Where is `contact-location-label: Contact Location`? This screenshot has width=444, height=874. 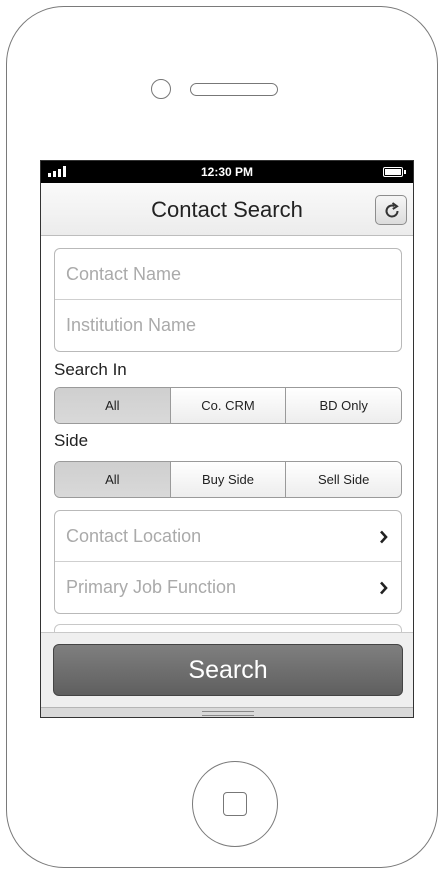 contact-location-label: Contact Location is located at coordinates (134, 535).